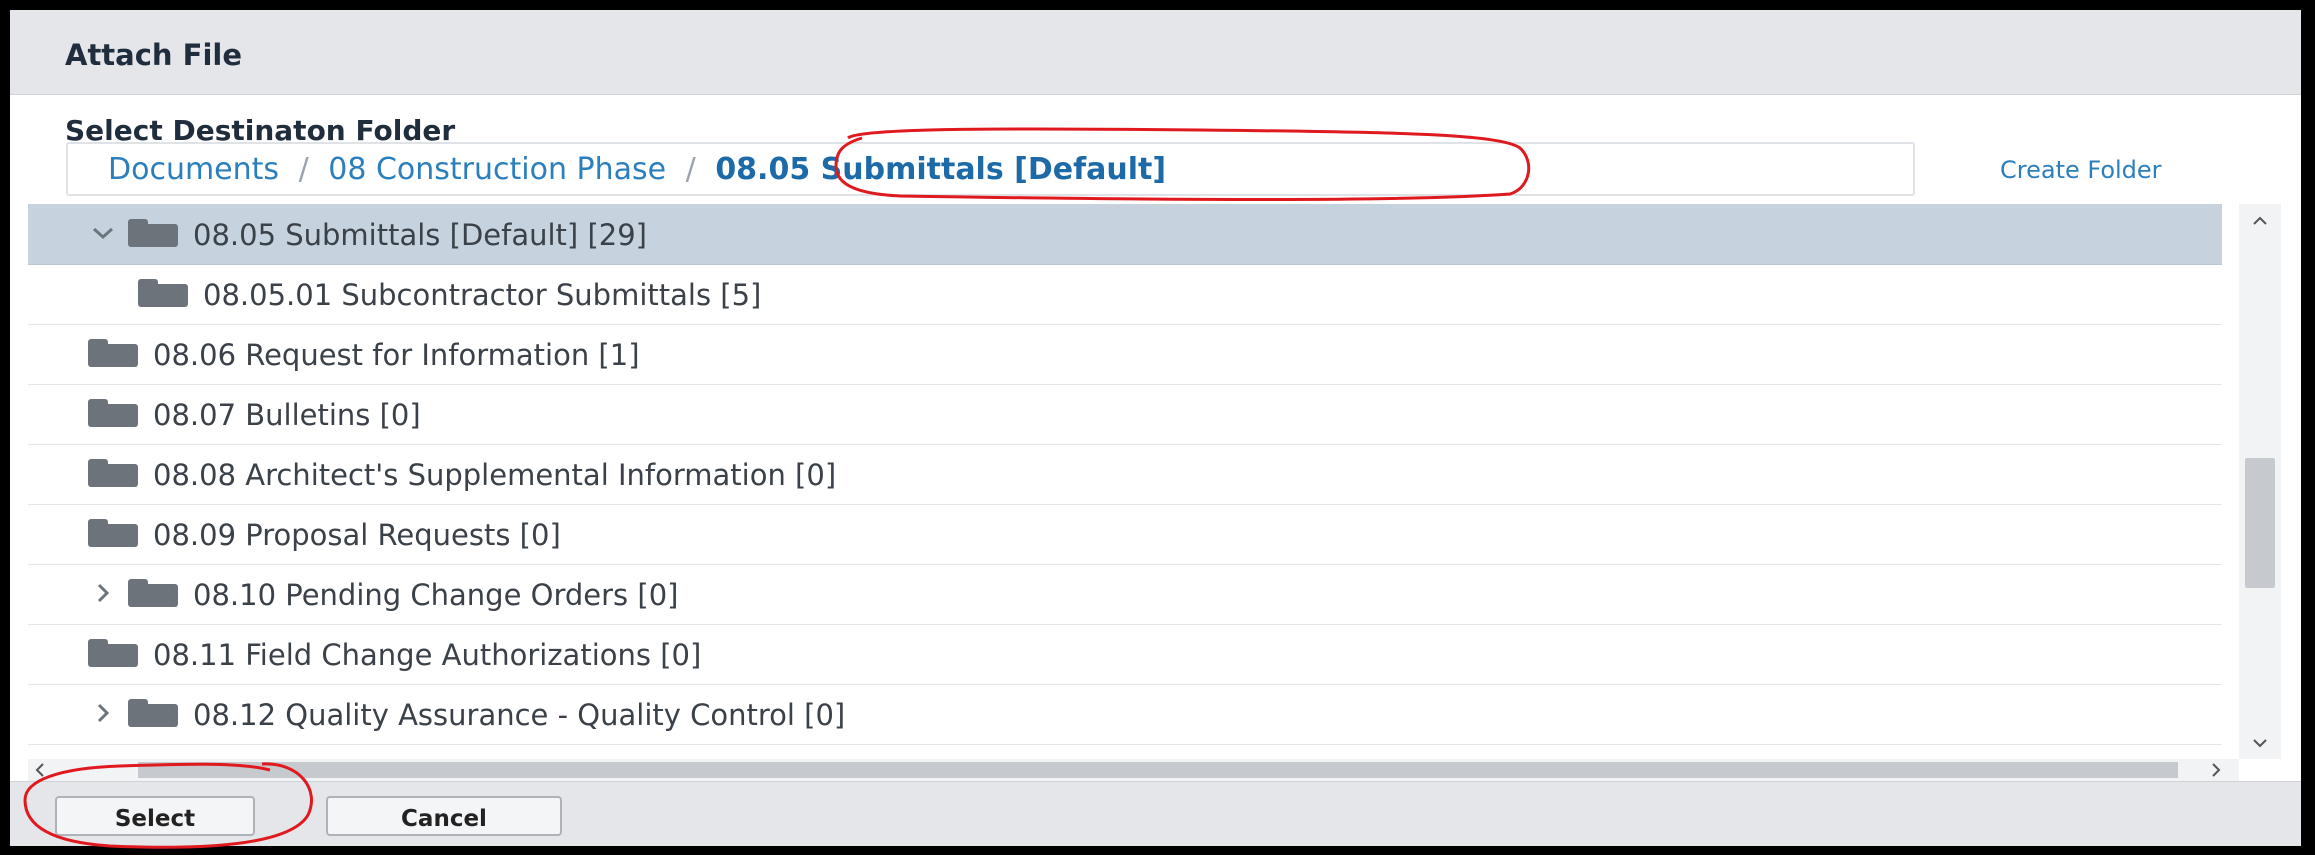  I want to click on tree-row-08-09: 08.09 Proposal Requests [0], so click(1125, 534).